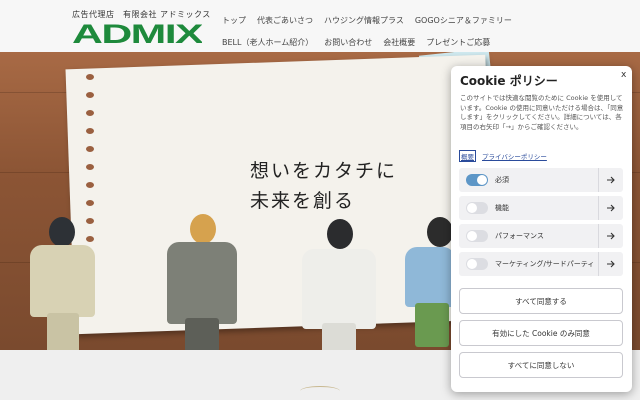 The image size is (640, 400). What do you see at coordinates (323, 186) in the screenshot?
I see `hero-tagline: 想いをカタチに 未来を創る` at bounding box center [323, 186].